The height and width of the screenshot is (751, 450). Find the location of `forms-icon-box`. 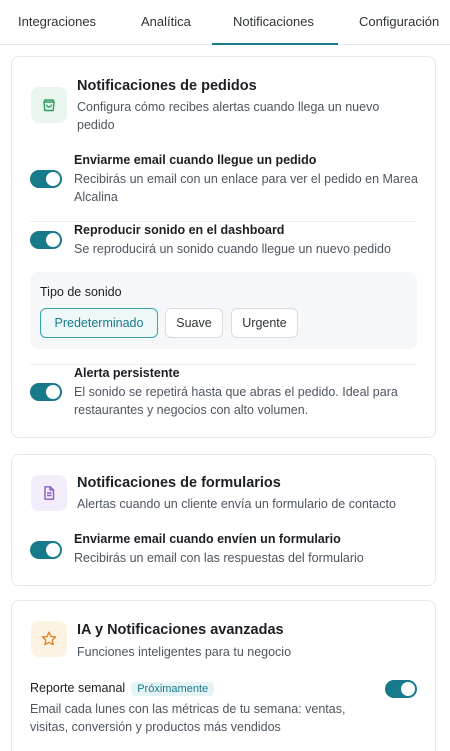

forms-icon-box is located at coordinates (49, 493).